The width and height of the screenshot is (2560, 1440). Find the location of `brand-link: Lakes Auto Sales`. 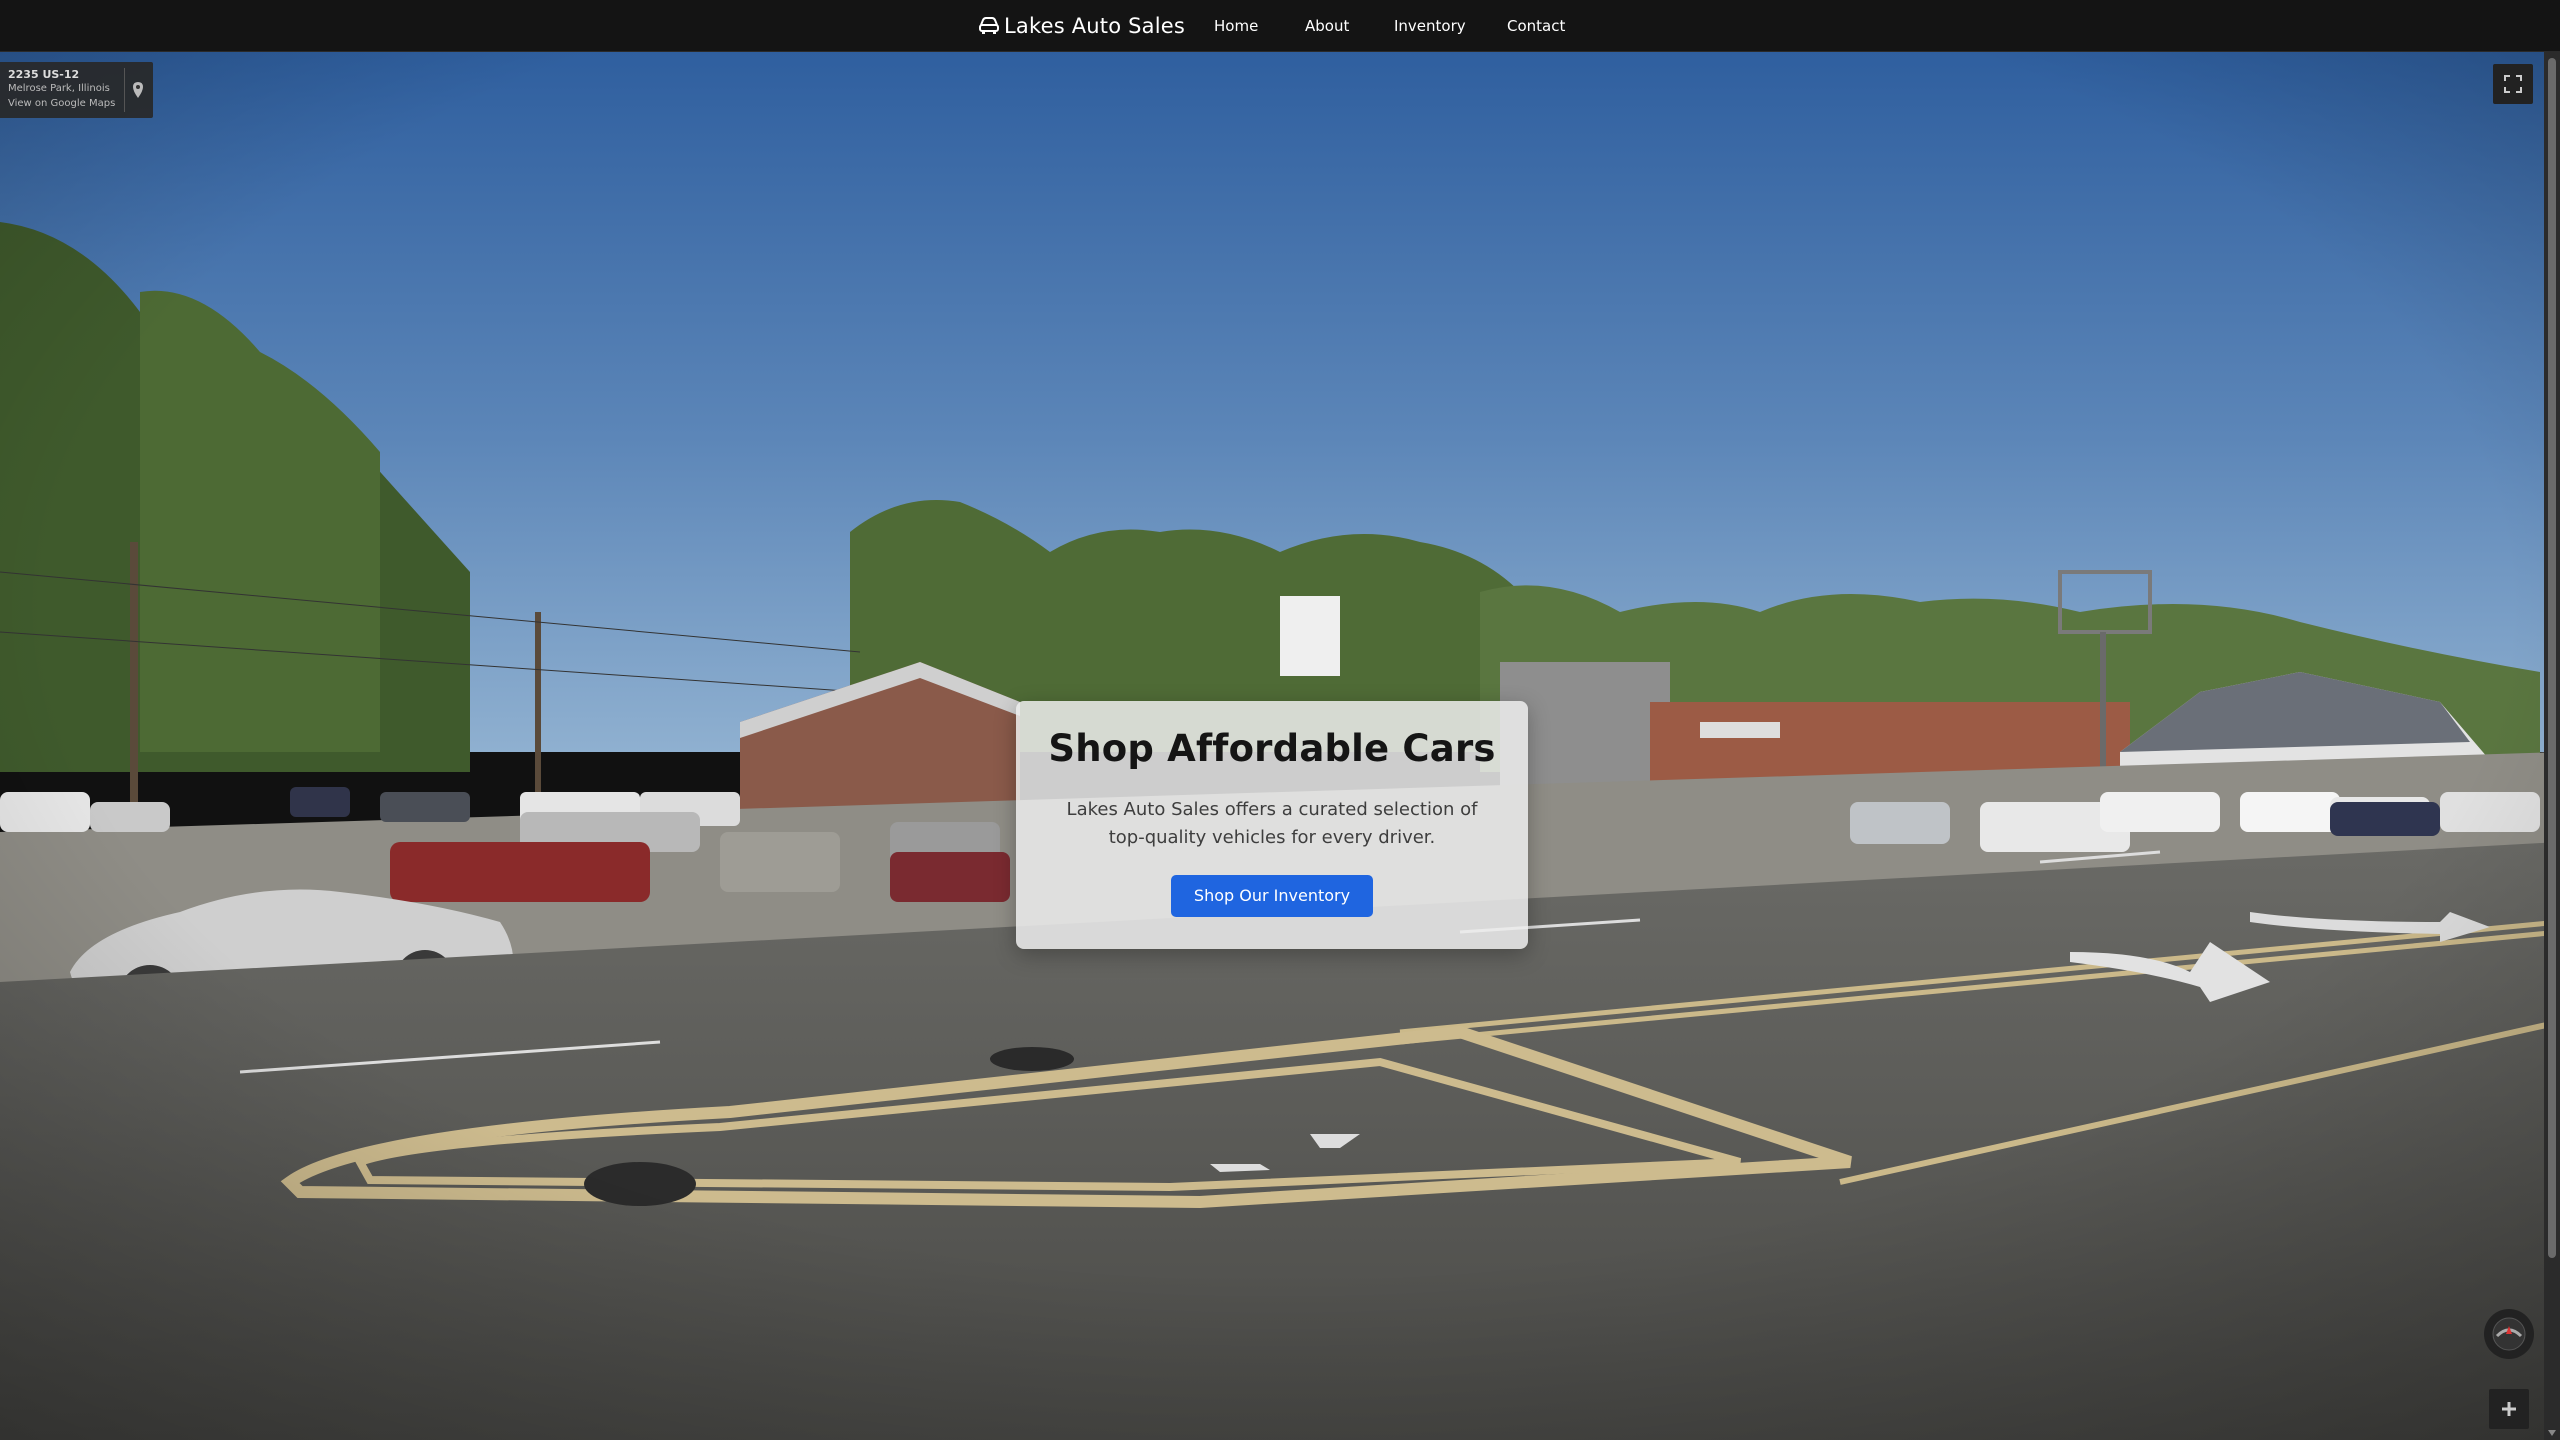

brand-link: Lakes Auto Sales is located at coordinates (1081, 26).